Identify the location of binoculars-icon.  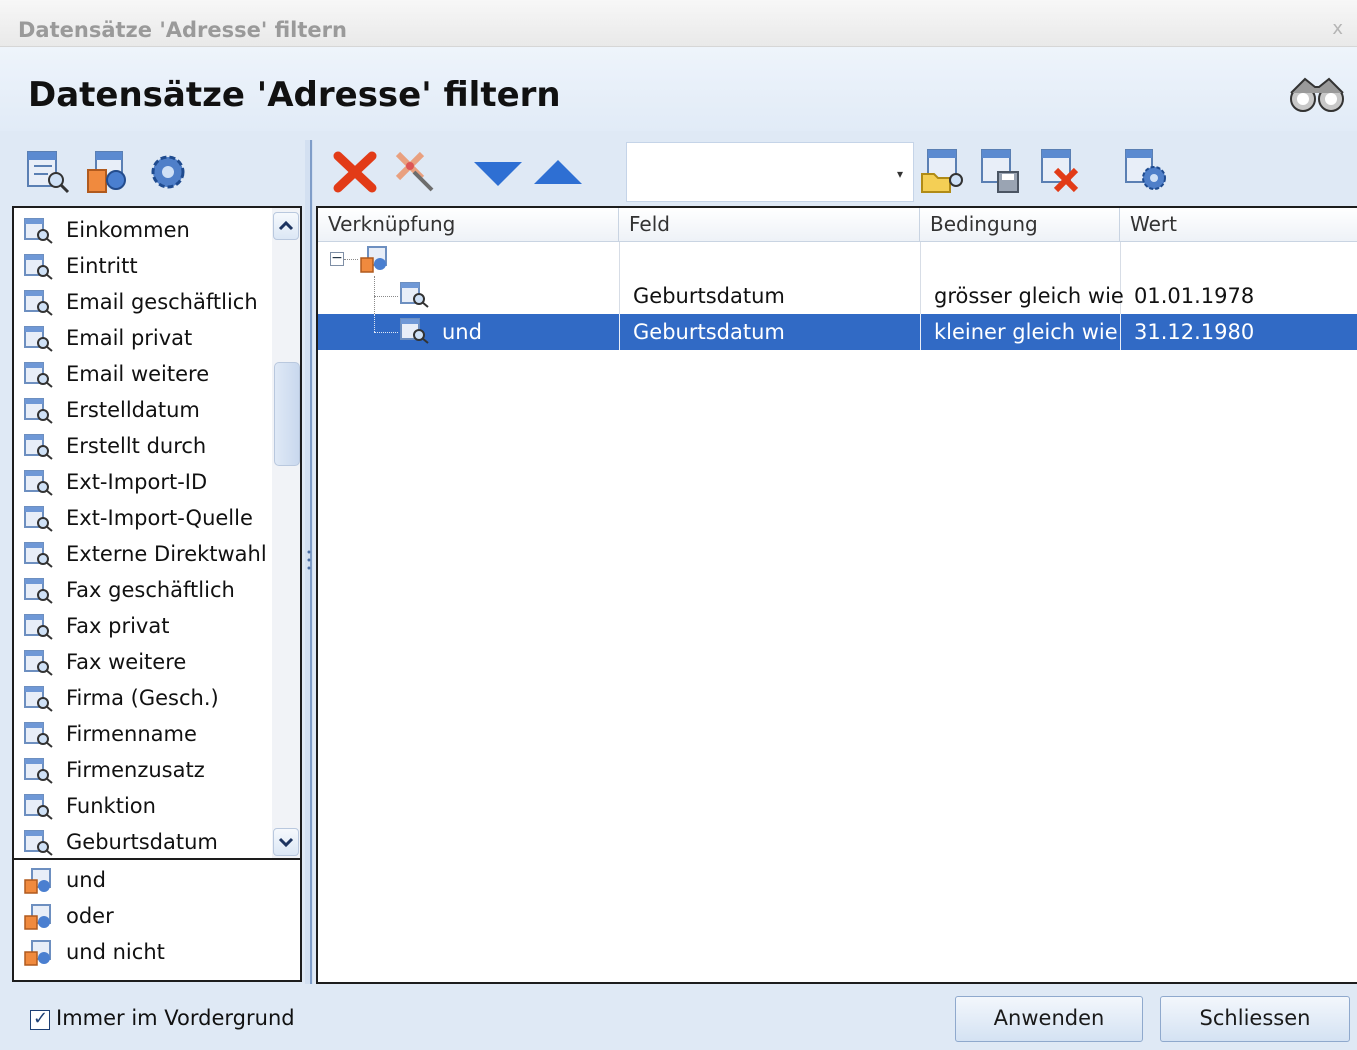
(1317, 97).